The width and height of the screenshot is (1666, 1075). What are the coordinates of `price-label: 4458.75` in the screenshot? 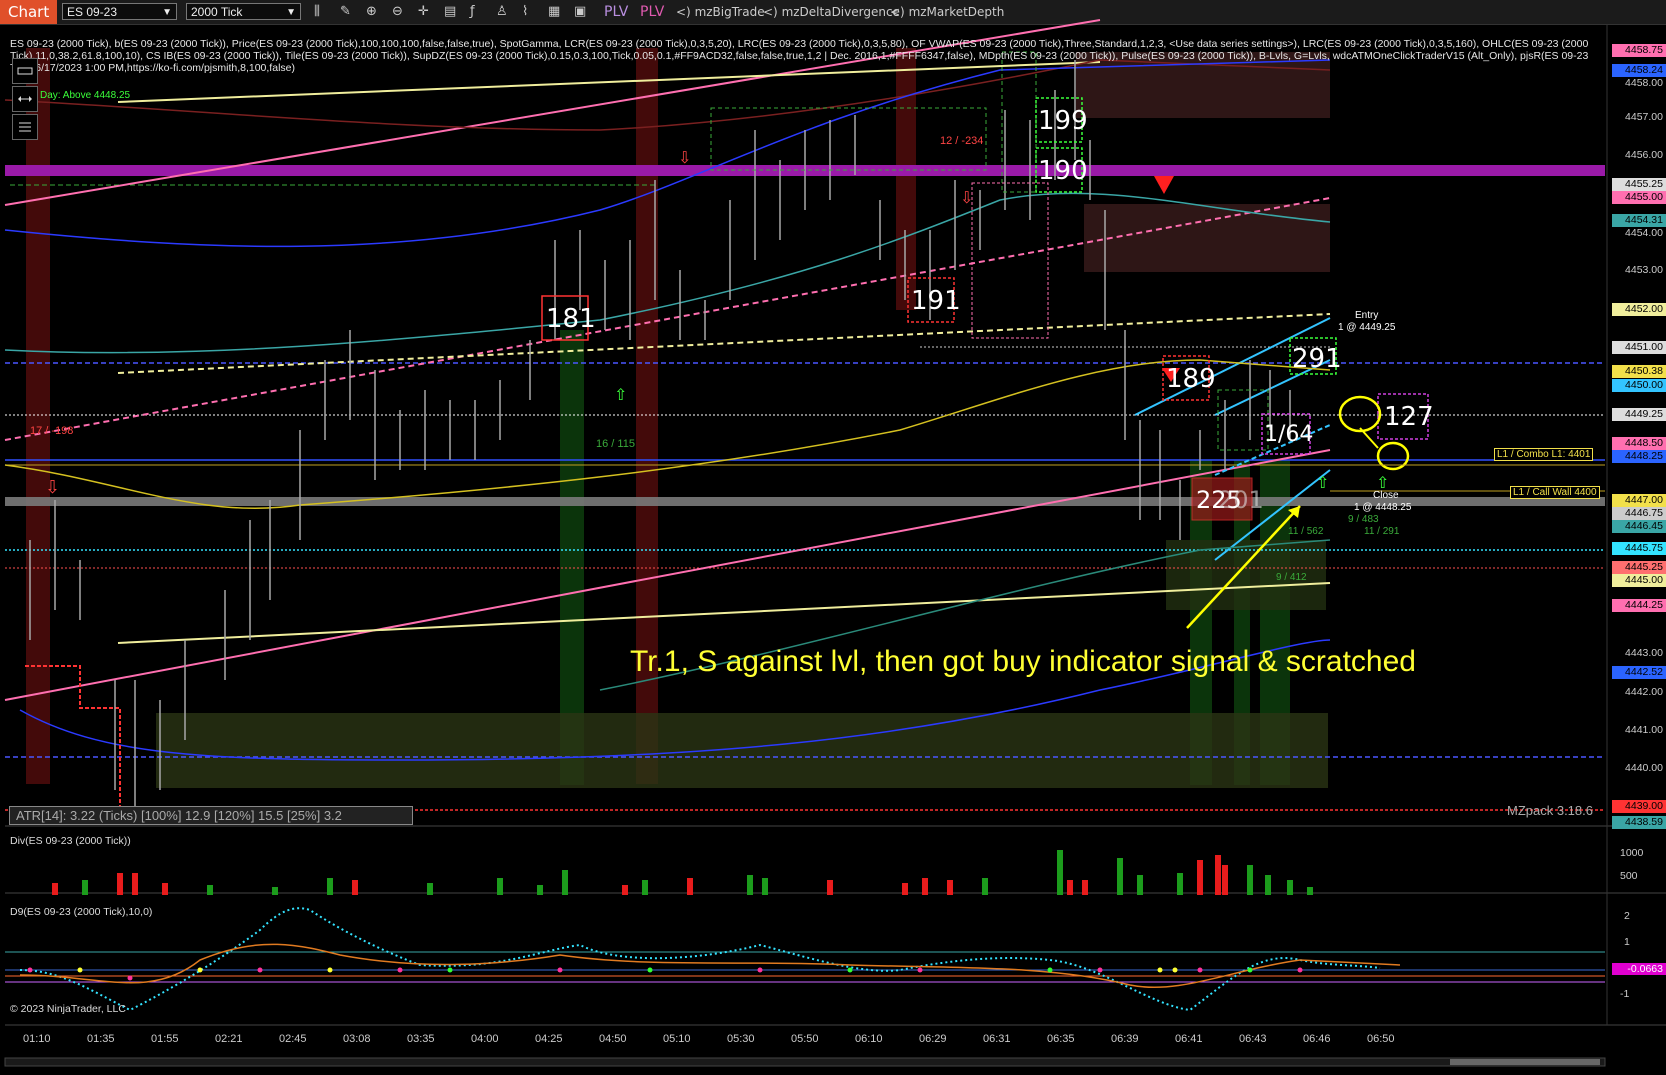 It's located at (1639, 50).